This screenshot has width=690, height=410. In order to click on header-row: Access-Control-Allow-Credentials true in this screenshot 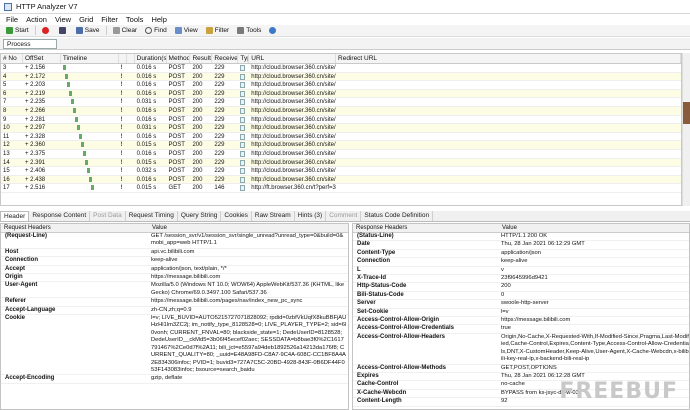, I will do `click(521, 329)`.